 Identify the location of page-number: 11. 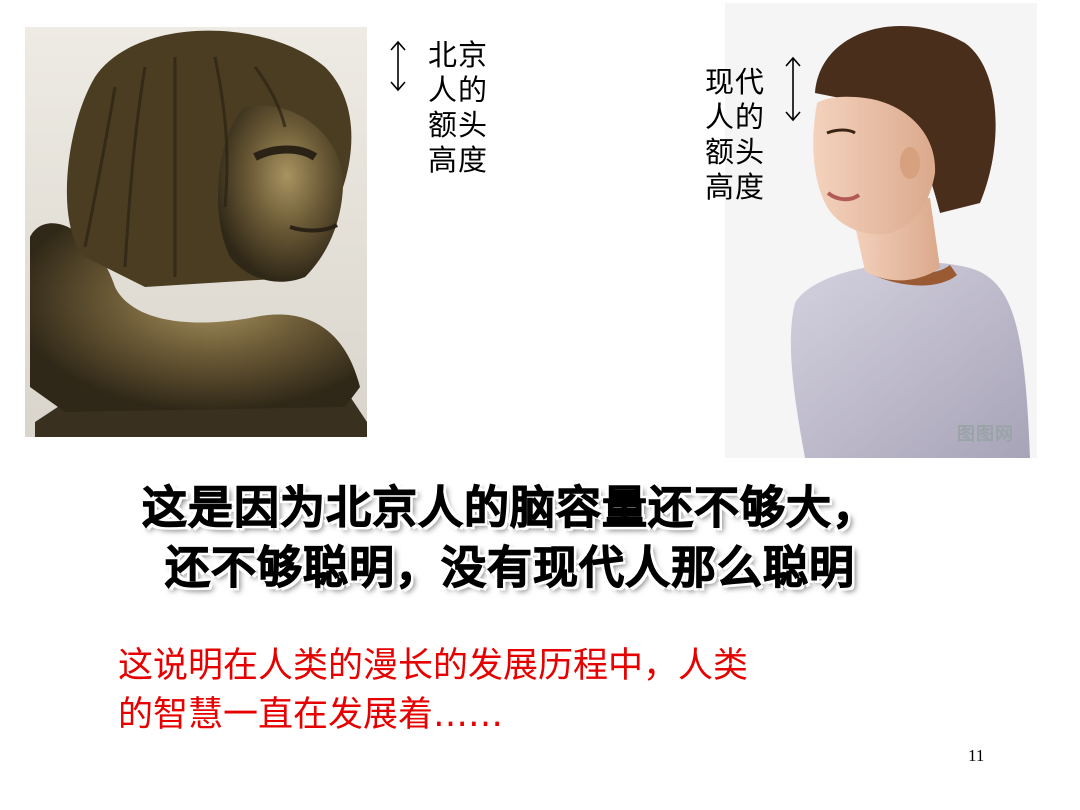
(976, 755).